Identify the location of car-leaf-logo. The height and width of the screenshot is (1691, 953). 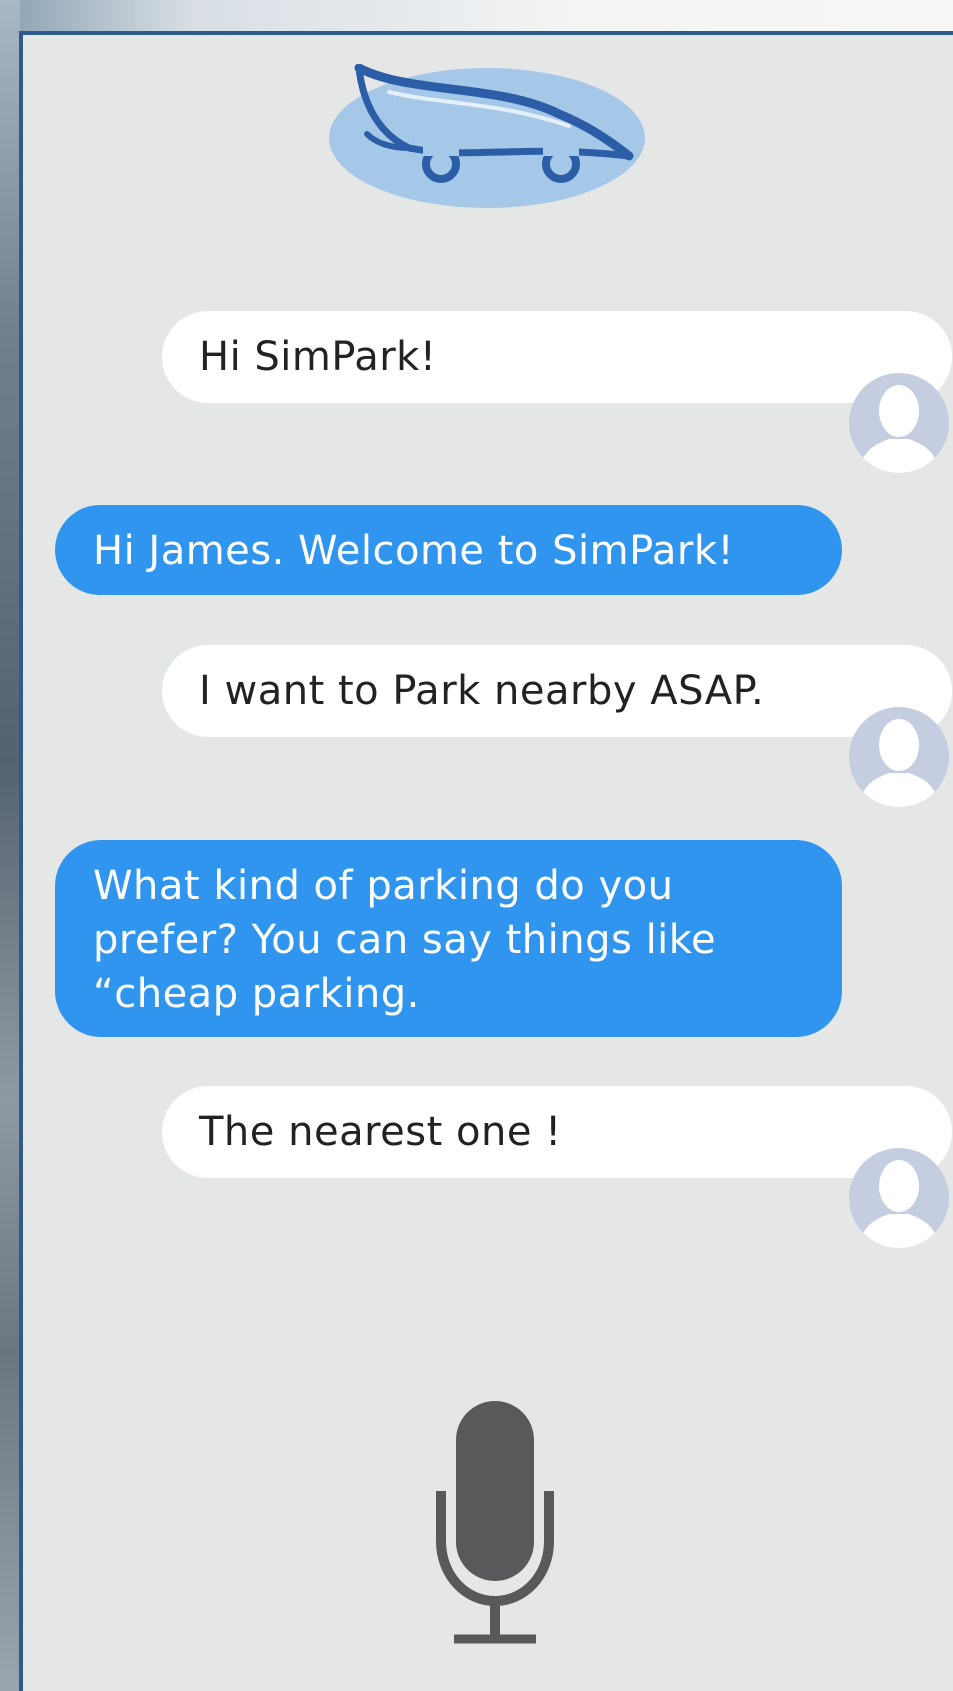
(487, 136).